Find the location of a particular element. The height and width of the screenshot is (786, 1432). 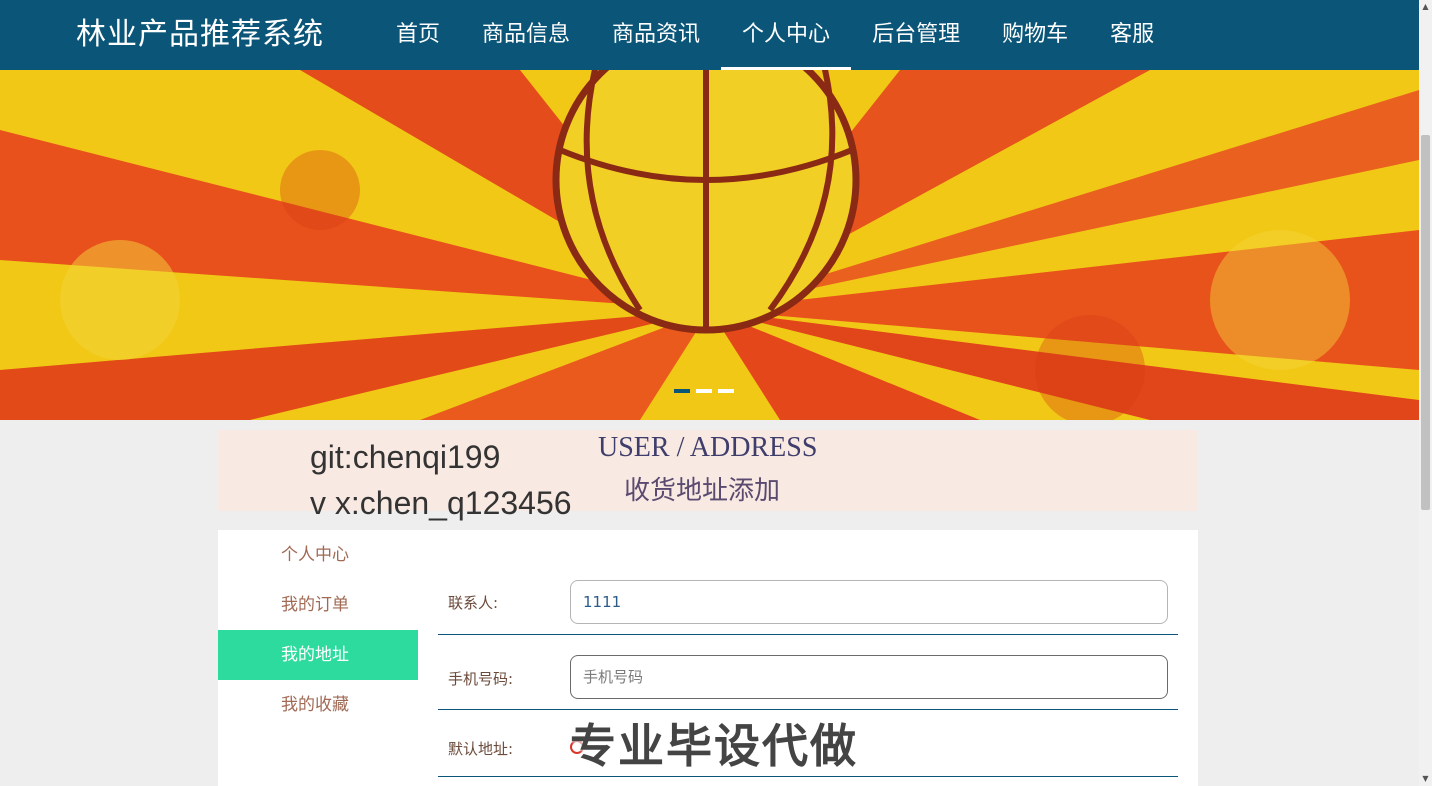

scroll-thumb is located at coordinates (1425, 322).